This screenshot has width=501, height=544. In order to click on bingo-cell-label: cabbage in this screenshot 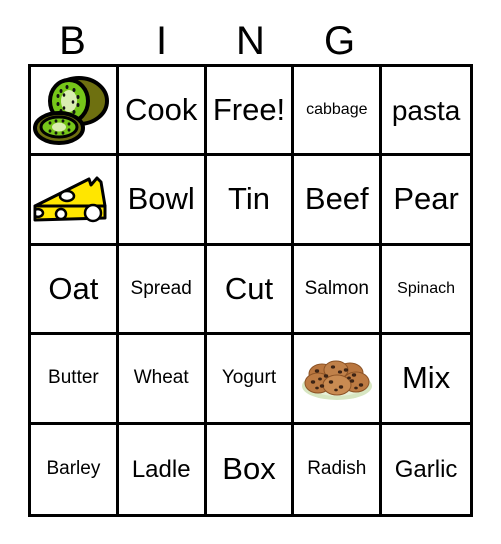, I will do `click(337, 109)`.